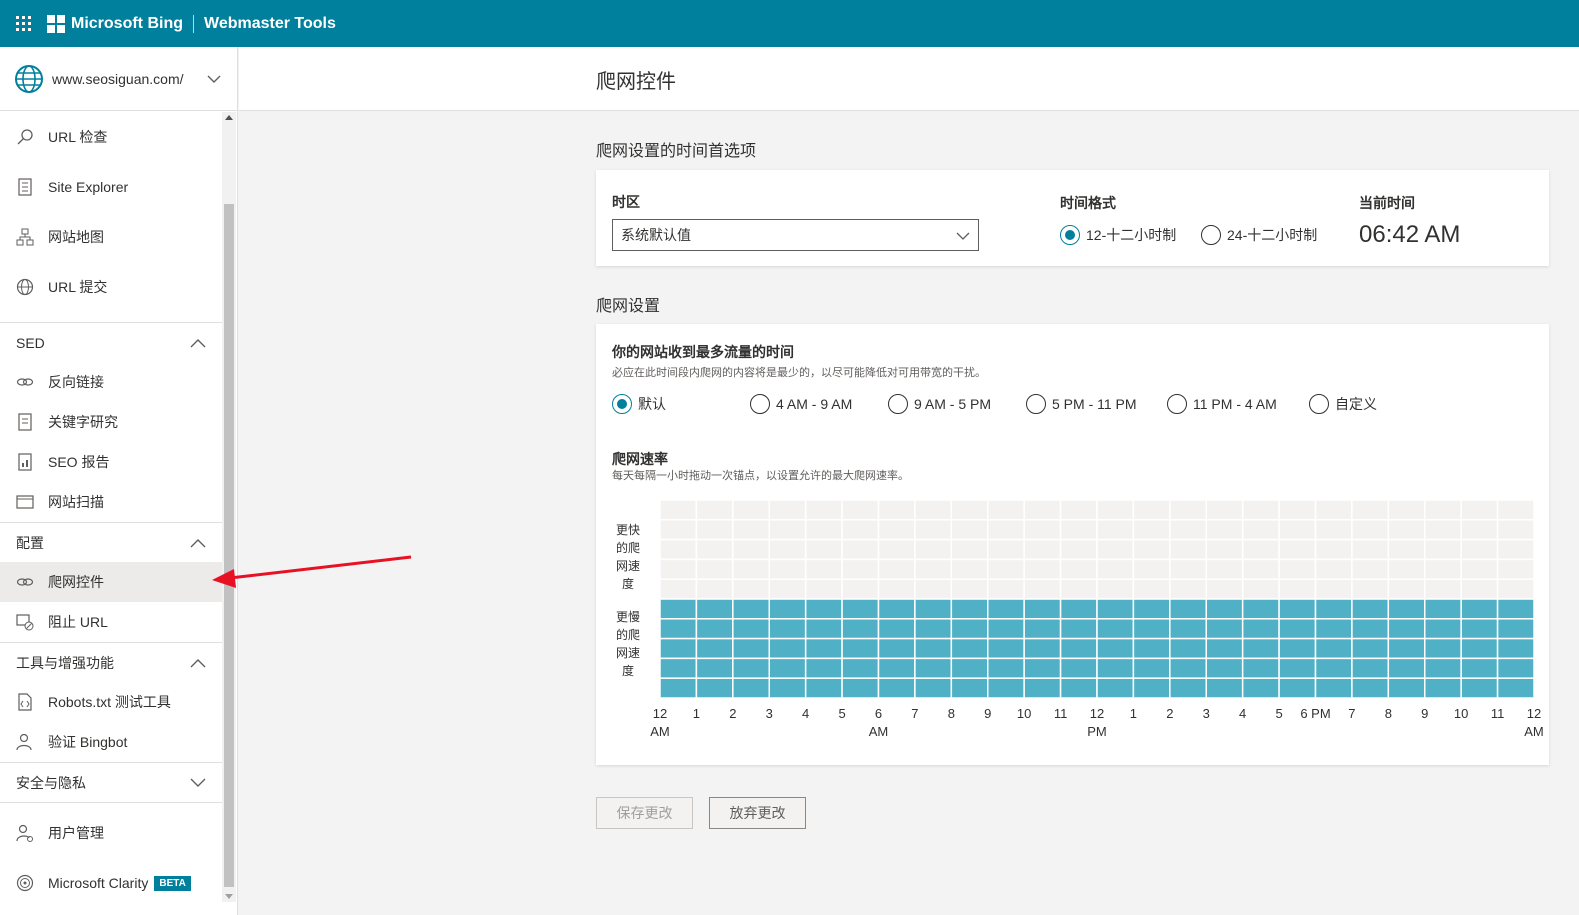  I want to click on timezone-select: 系统默认值, so click(795, 235).